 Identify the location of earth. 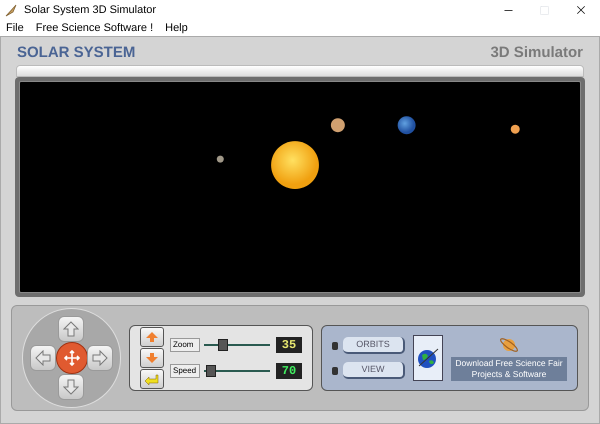
(407, 125).